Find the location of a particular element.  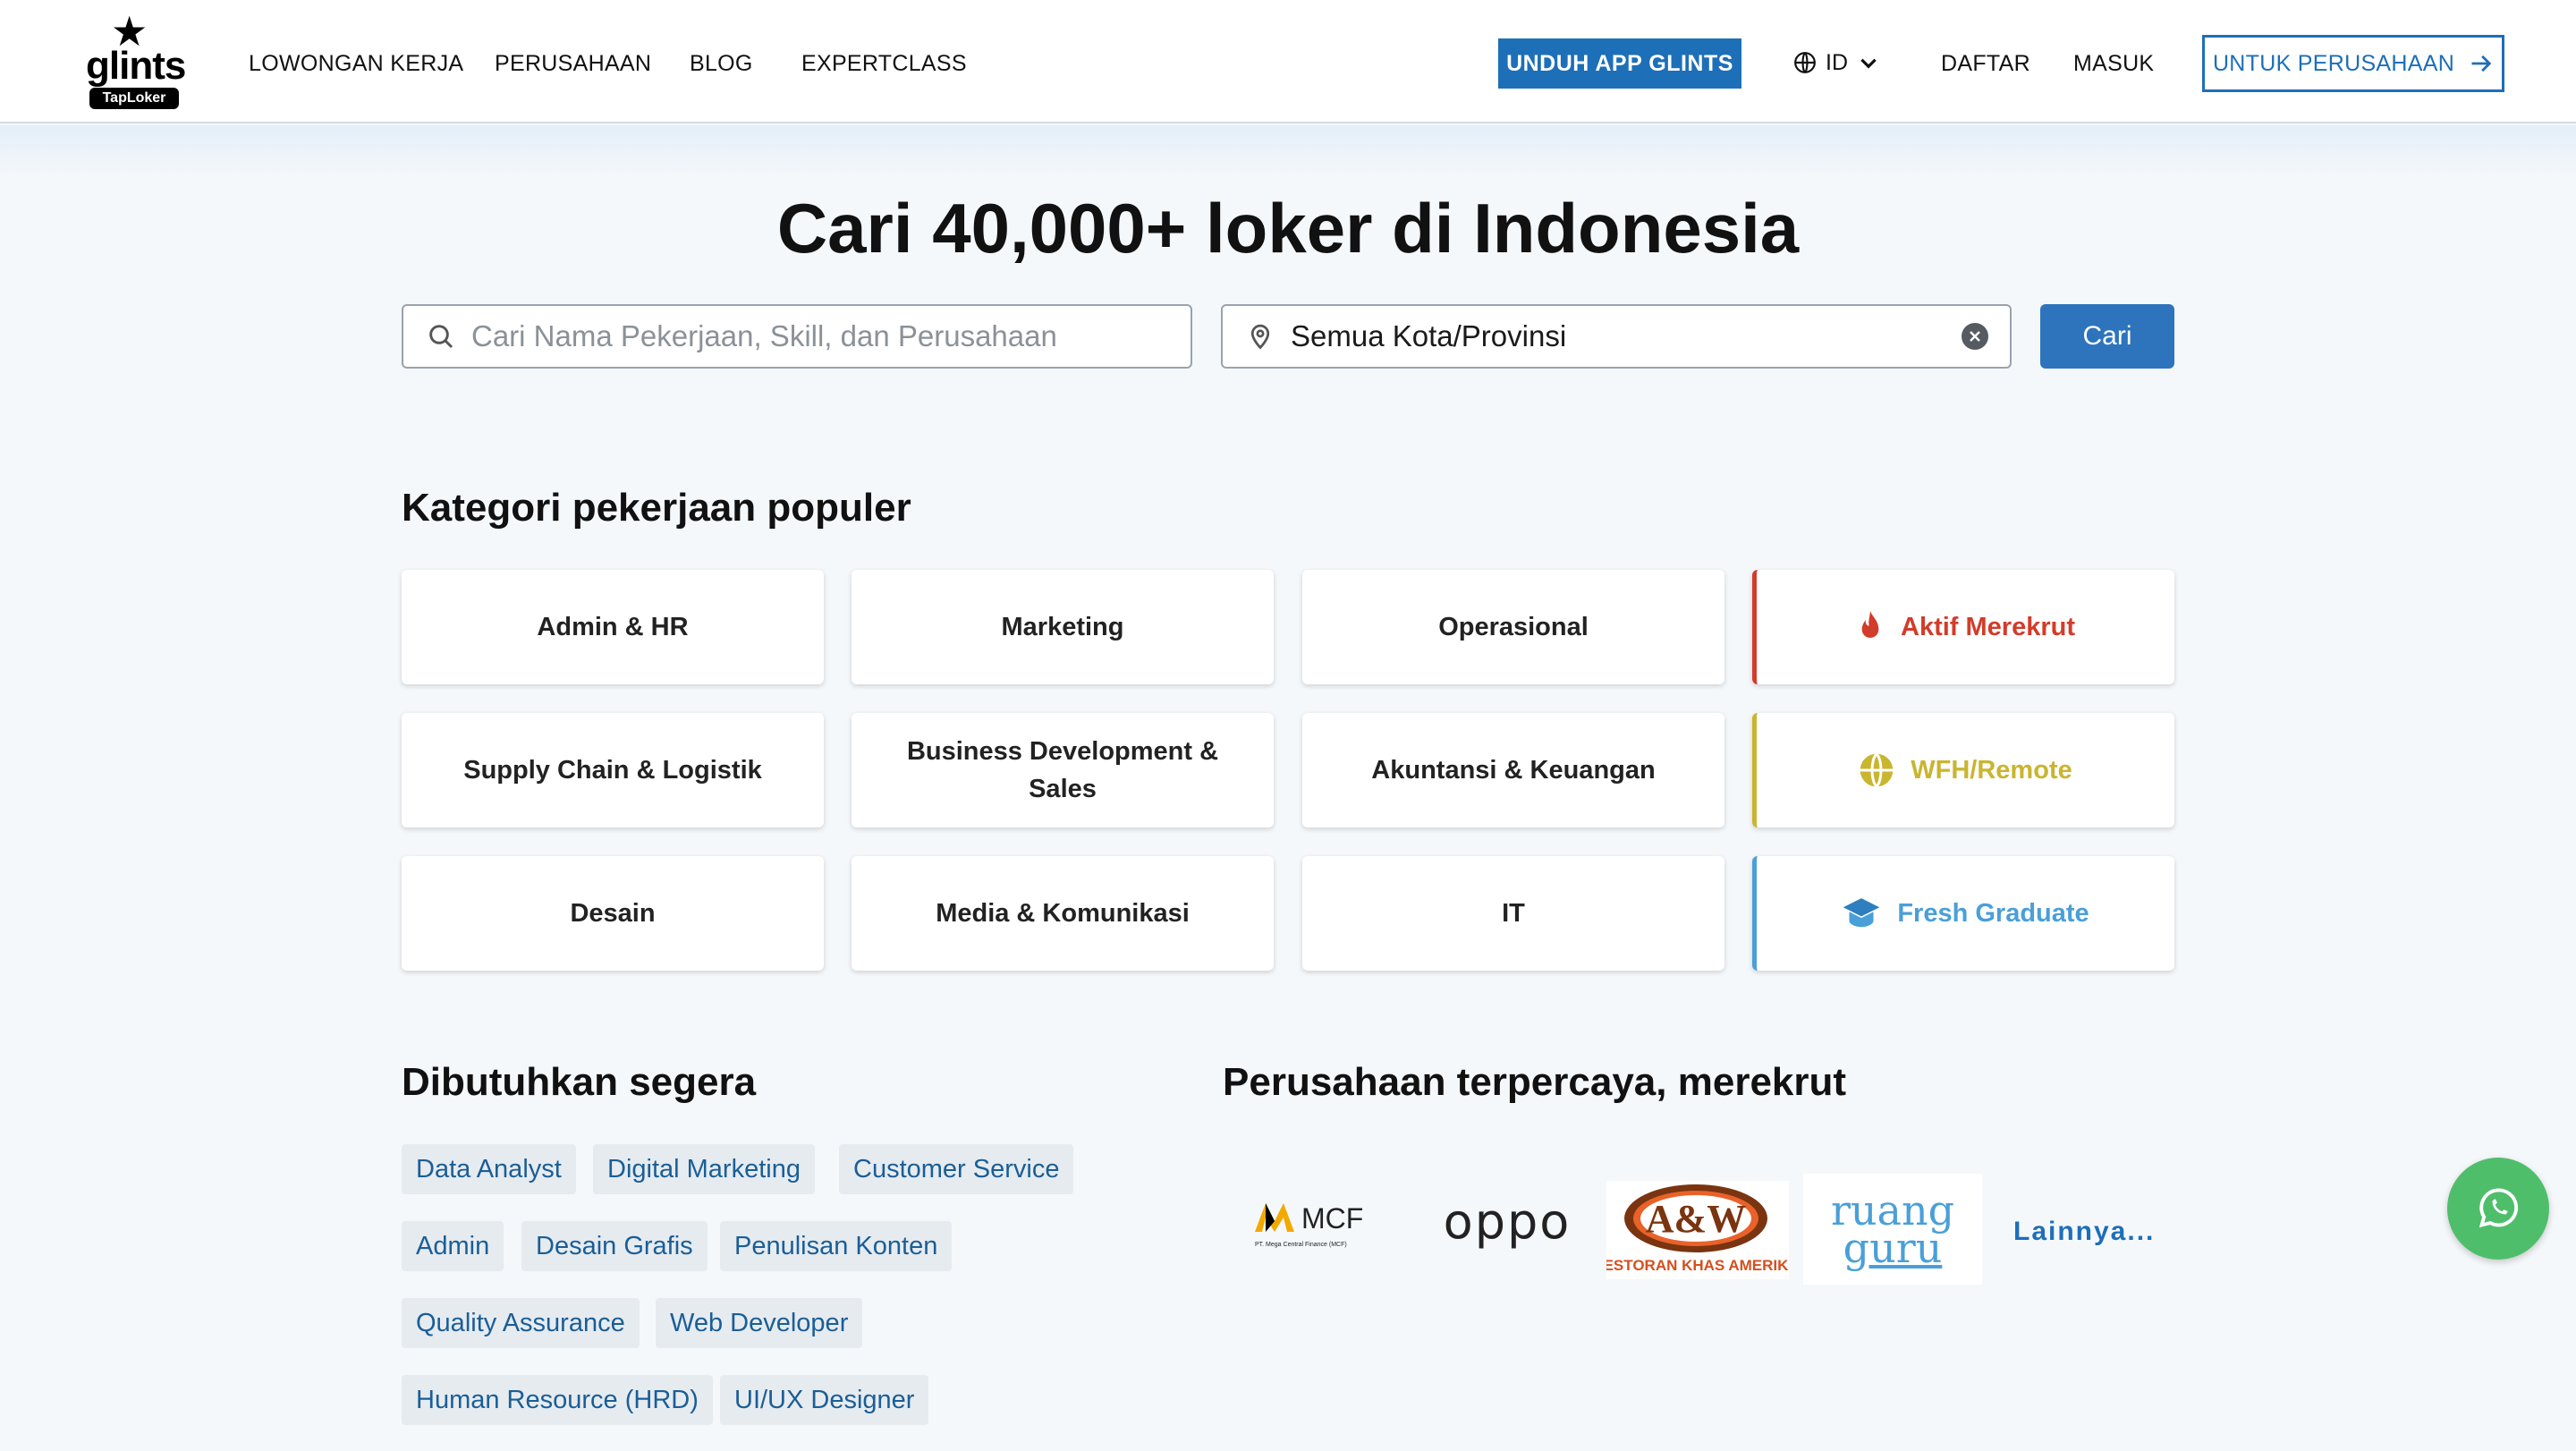

logo-badge: TapLoker is located at coordinates (134, 98).